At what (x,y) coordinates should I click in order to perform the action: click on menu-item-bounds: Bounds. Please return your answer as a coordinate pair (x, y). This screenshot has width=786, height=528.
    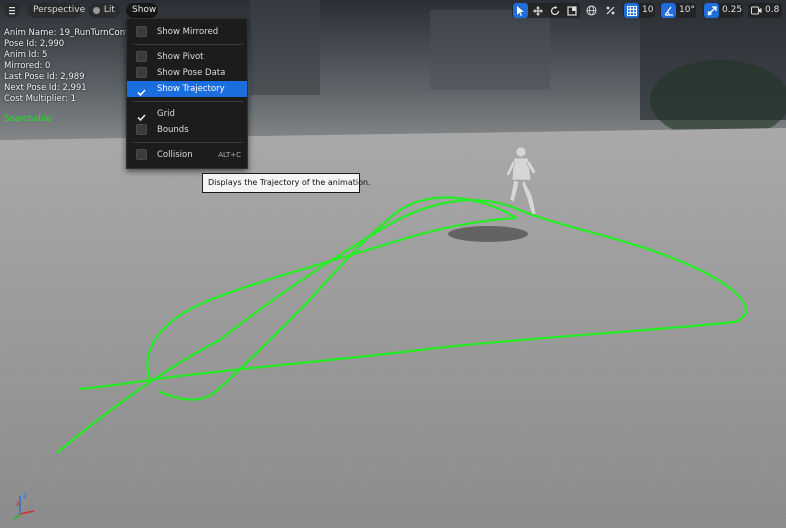
    Looking at the image, I should click on (187, 130).